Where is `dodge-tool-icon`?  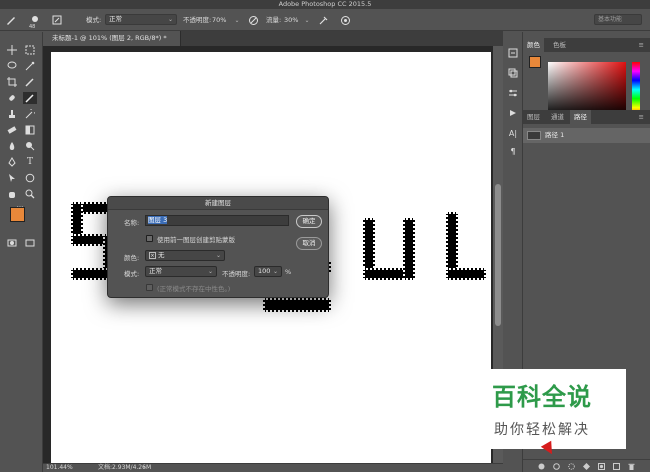
dodge-tool-icon is located at coordinates (30, 146).